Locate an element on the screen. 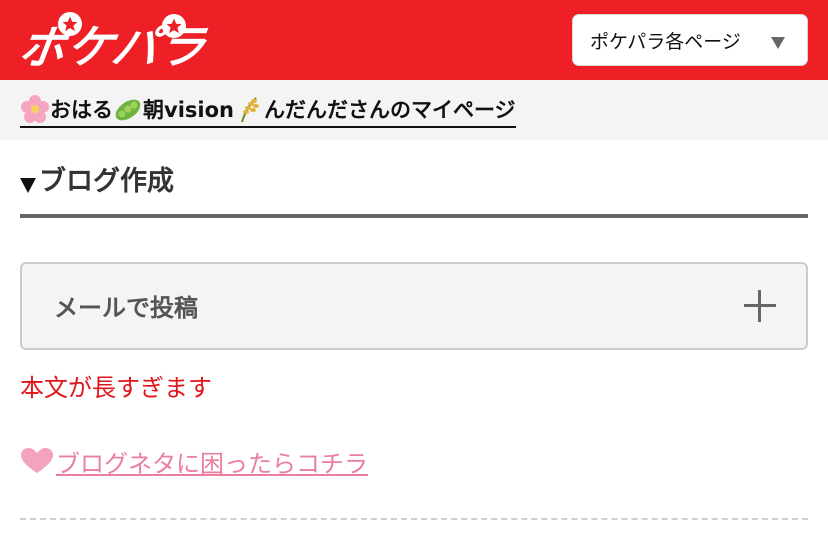 The height and width of the screenshot is (533, 828). user-name-part1: おはる is located at coordinates (81, 110).